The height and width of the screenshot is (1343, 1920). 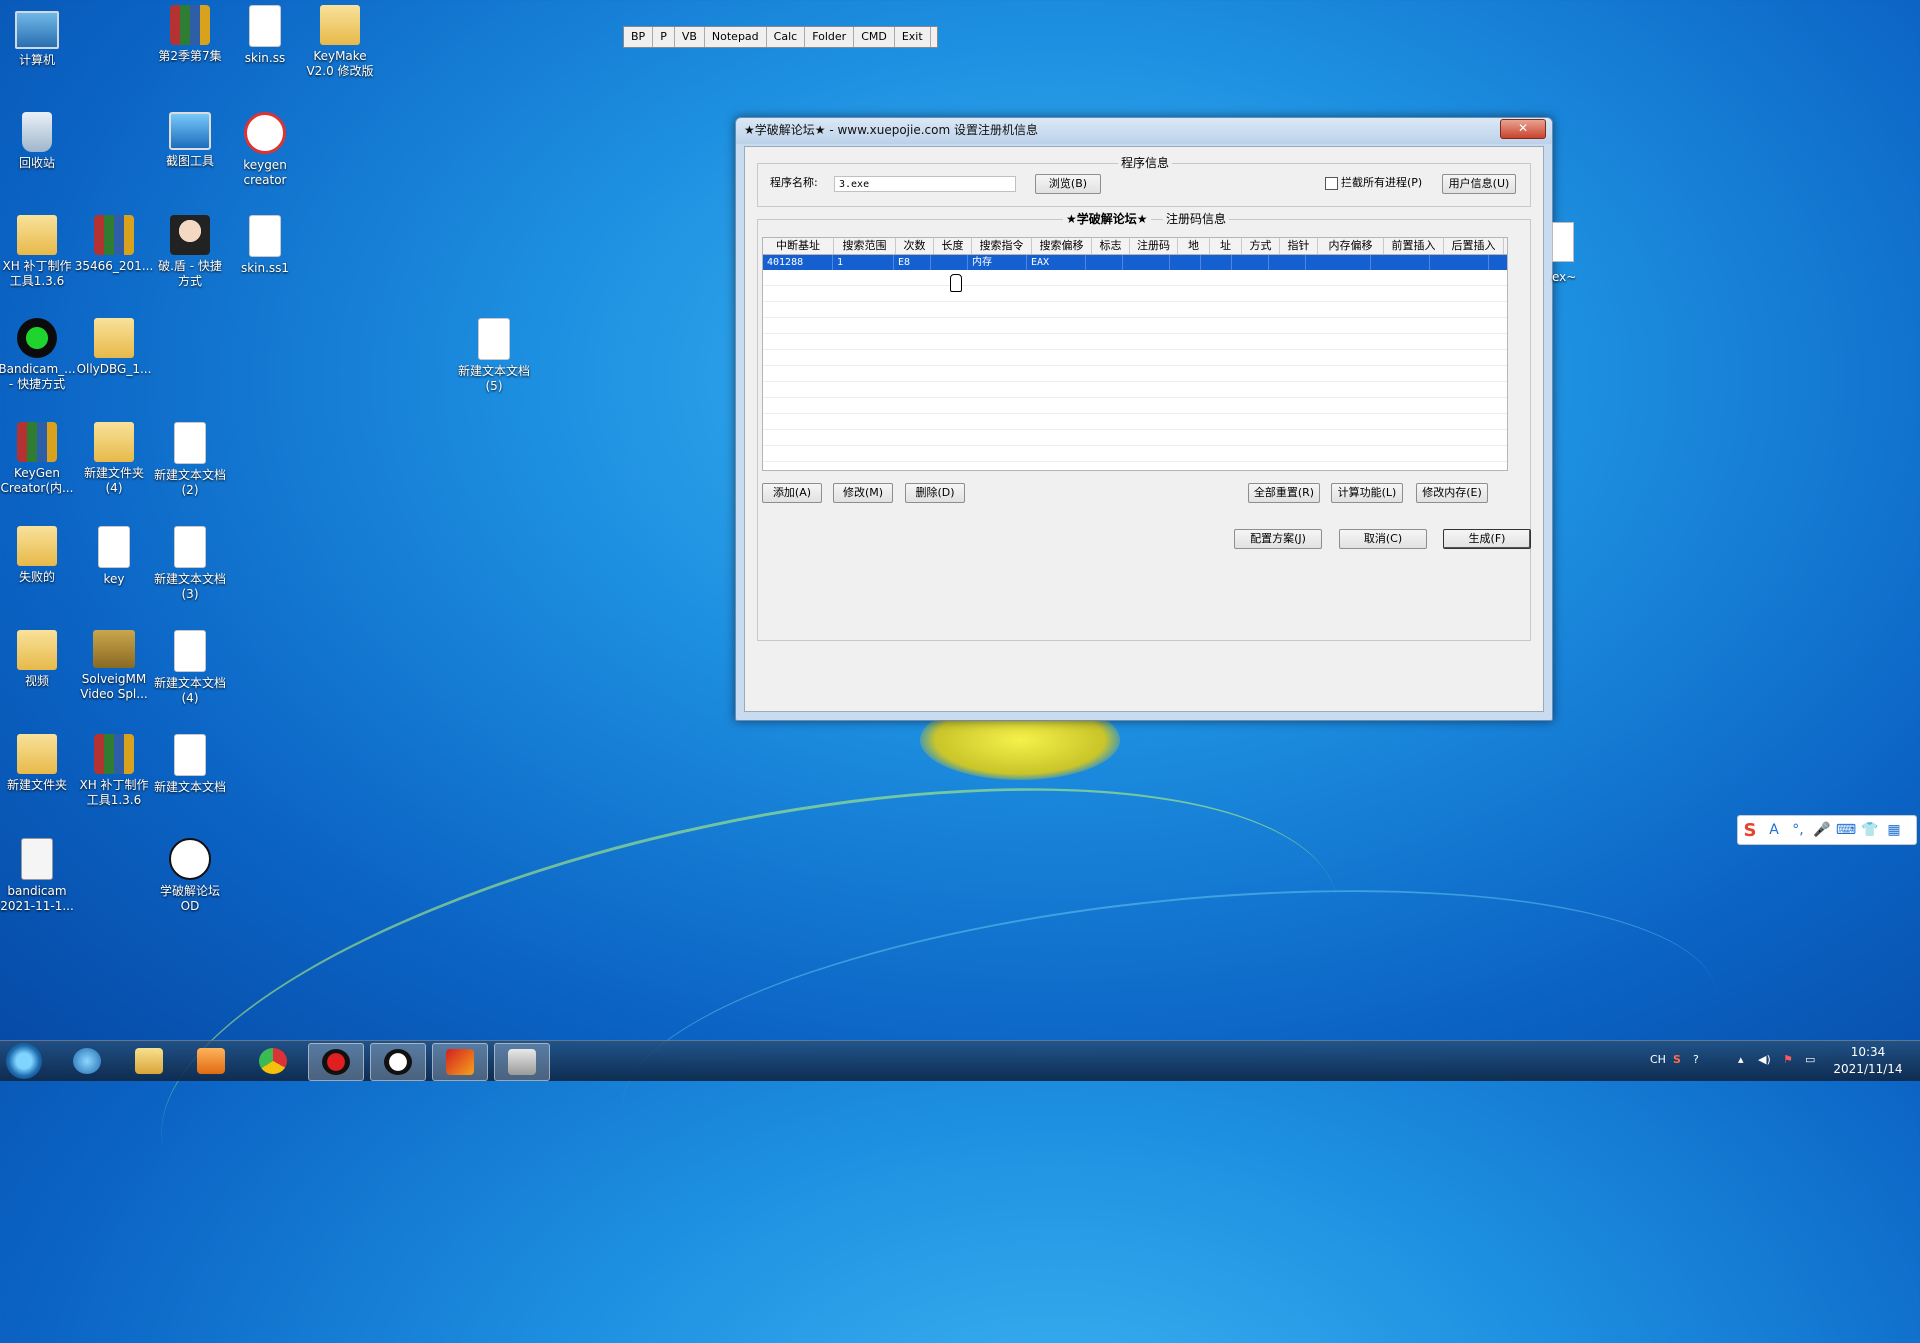 What do you see at coordinates (190, 252) in the screenshot?
I see `desktop-icon: 破.盾 - 快捷 方式` at bounding box center [190, 252].